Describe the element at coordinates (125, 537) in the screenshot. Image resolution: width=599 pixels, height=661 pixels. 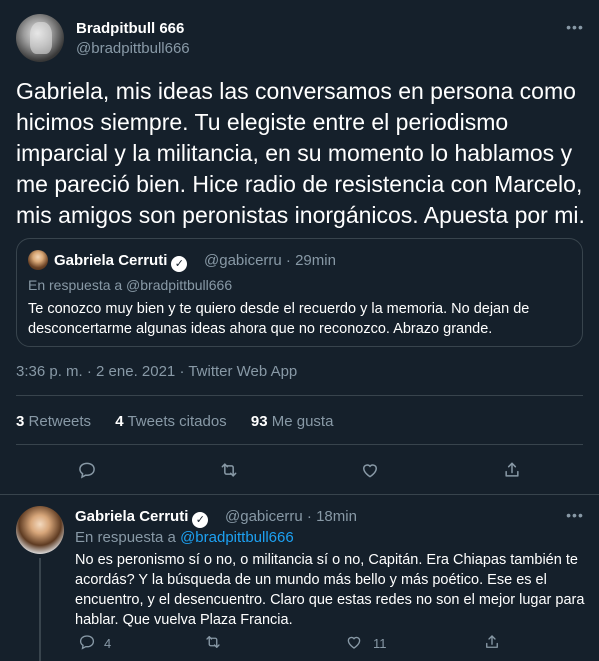
I see `reply-to-prefix: En respuesta a` at that location.